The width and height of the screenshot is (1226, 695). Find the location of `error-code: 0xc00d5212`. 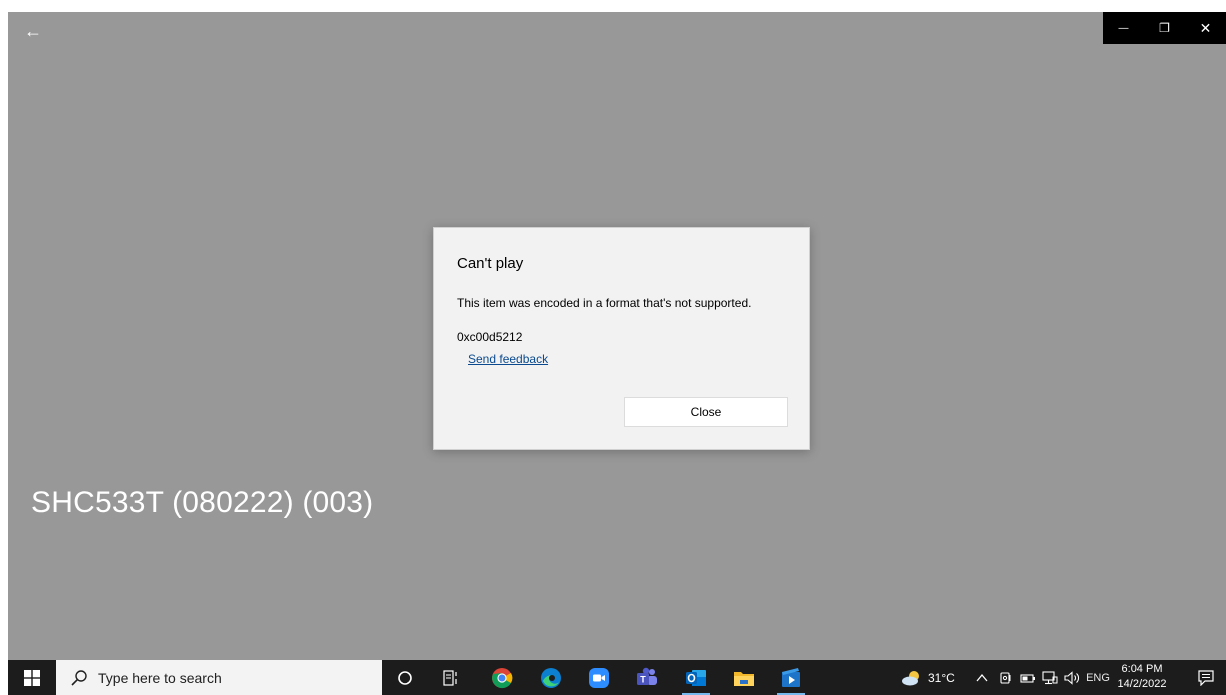

error-code: 0xc00d5212 is located at coordinates (490, 337).